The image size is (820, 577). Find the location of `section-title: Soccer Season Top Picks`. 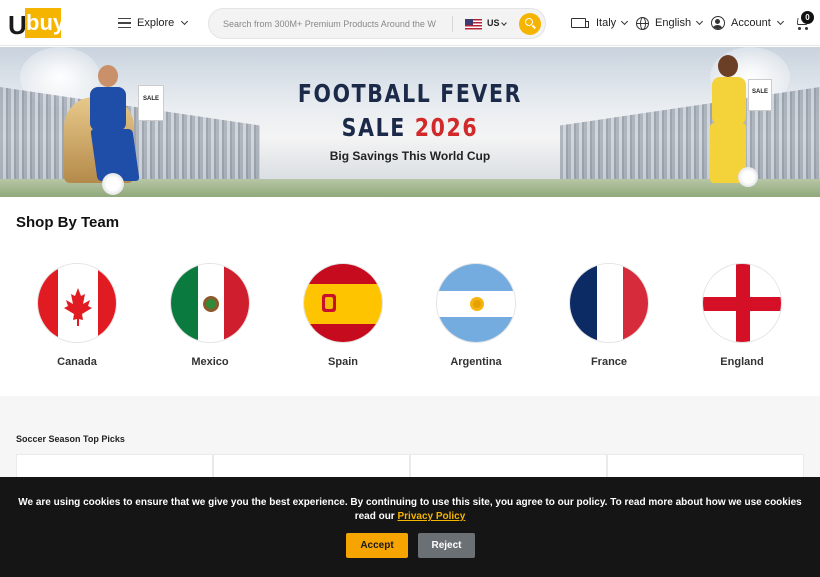

section-title: Soccer Season Top Picks is located at coordinates (70, 439).